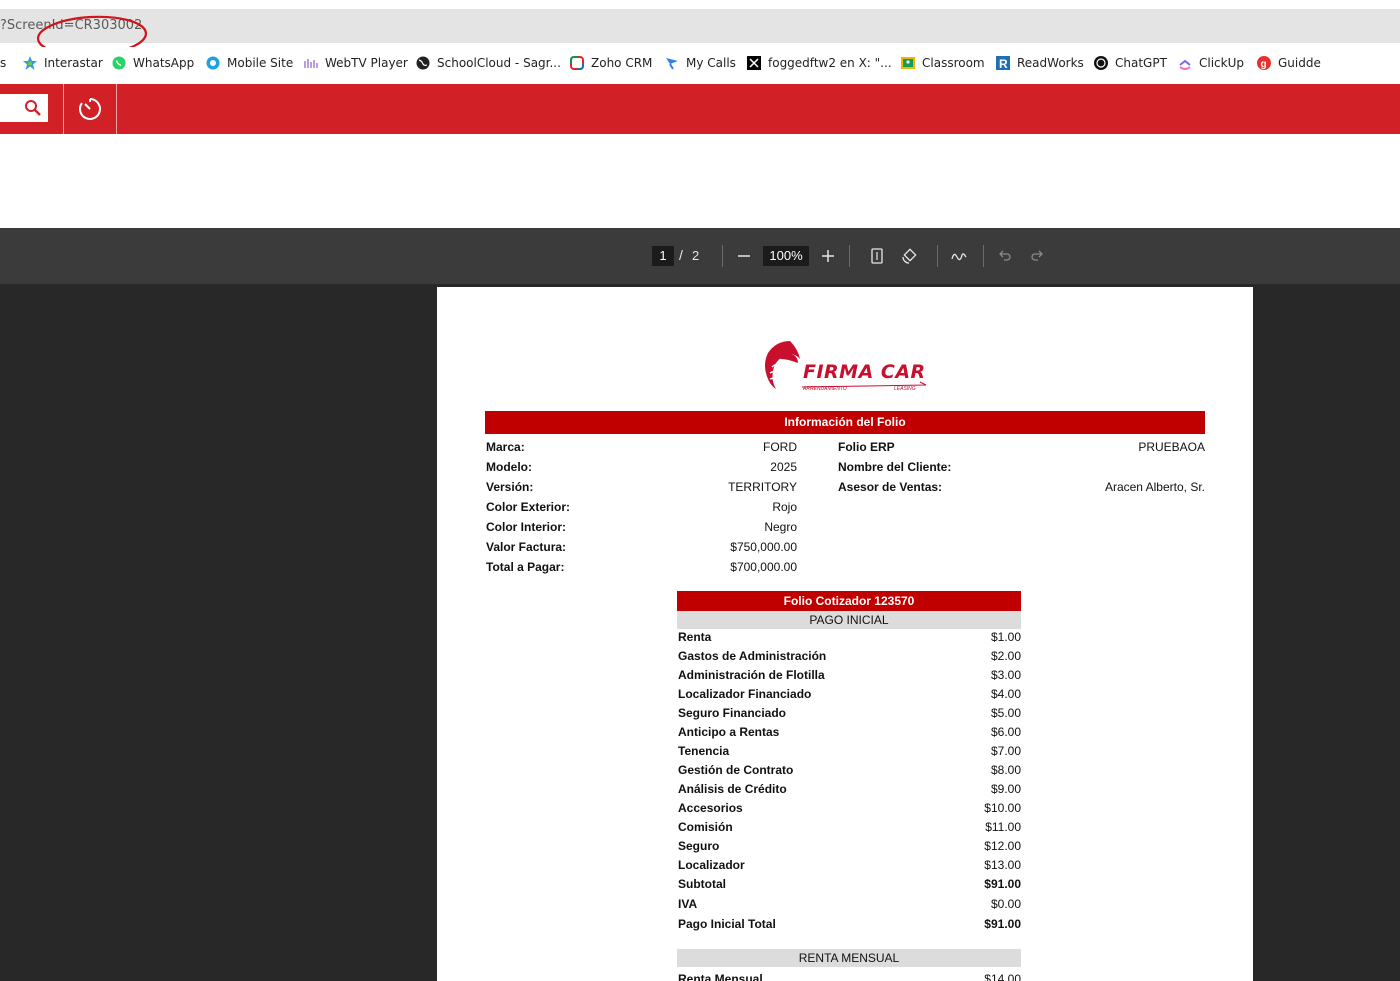 The image size is (1400, 981). Describe the element at coordinates (1002, 976) in the screenshot. I see `row-value: $14.00` at that location.